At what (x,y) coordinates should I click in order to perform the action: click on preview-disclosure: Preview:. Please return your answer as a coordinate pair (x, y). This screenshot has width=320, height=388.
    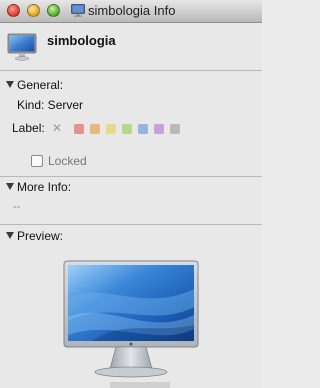
    Looking at the image, I should click on (34, 236).